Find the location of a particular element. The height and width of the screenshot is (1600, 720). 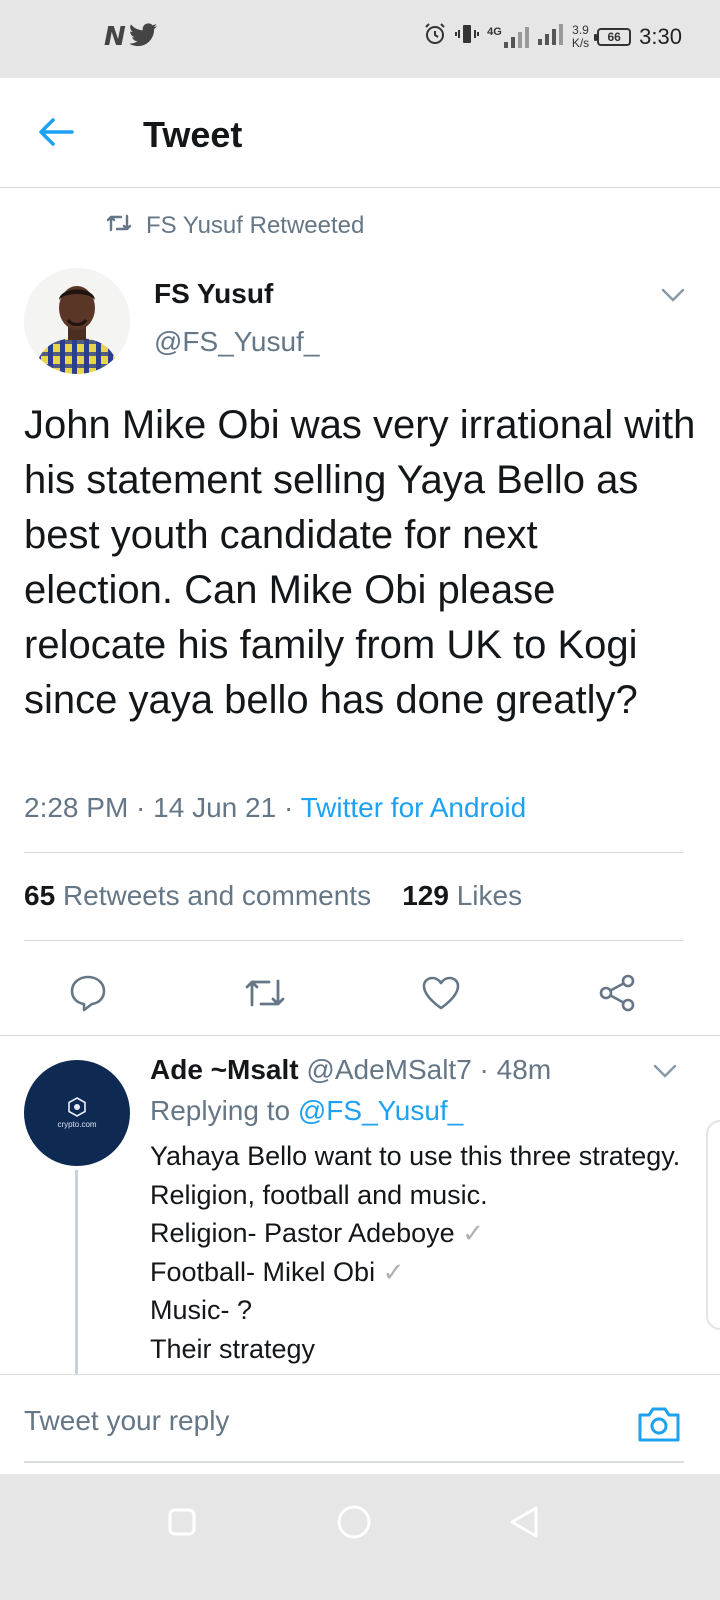

retweet-button is located at coordinates (265, 993).